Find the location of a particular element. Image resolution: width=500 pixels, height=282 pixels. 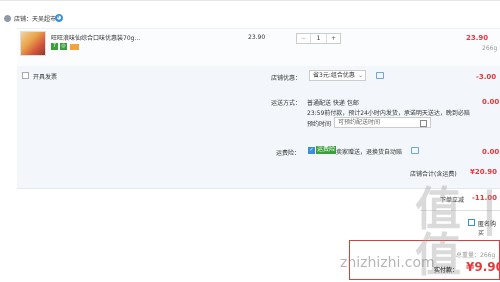

invoice-checkbox is located at coordinates (25, 75).